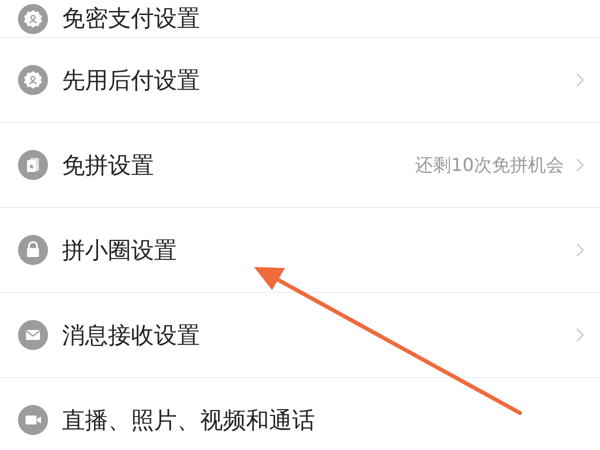 This screenshot has width=600, height=450. I want to click on setting-label: 消息接收设置, so click(319, 335).